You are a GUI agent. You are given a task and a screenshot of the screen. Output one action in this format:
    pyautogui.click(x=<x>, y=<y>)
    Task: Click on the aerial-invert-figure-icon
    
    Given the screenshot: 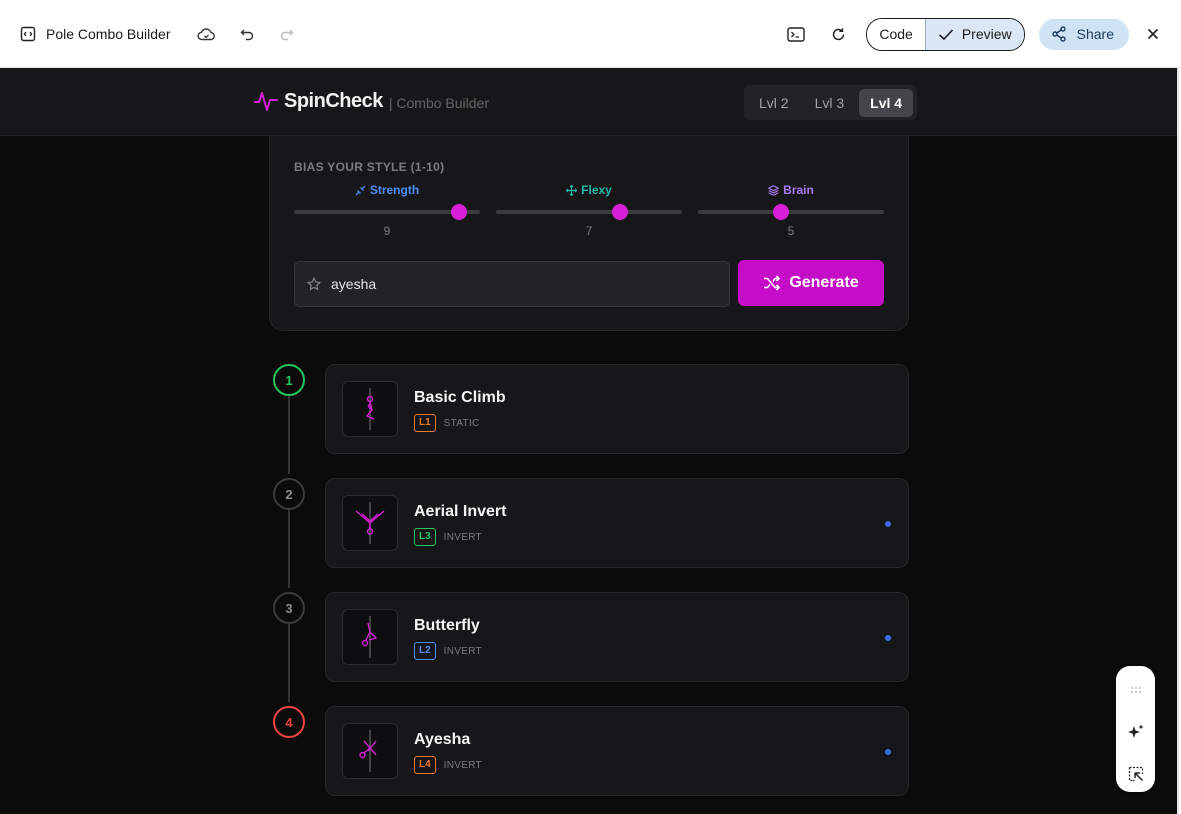 What is the action you would take?
    pyautogui.click(x=370, y=523)
    